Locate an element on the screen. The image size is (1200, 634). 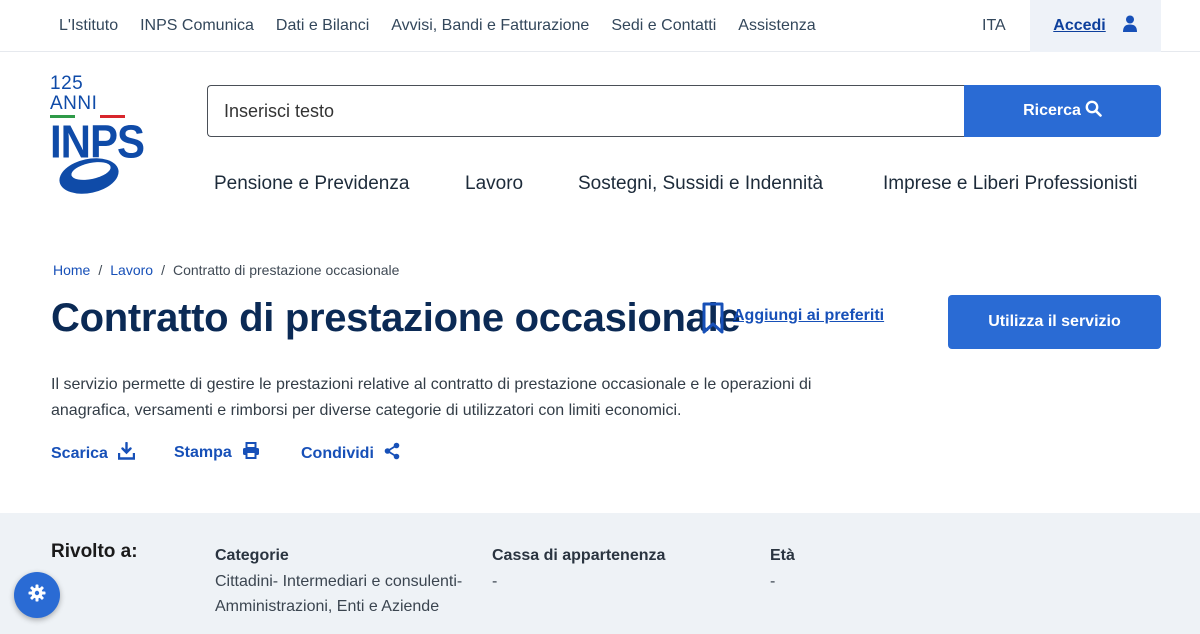
mainnav-item-pensione: Pensione e Previdenza is located at coordinates (311, 184).